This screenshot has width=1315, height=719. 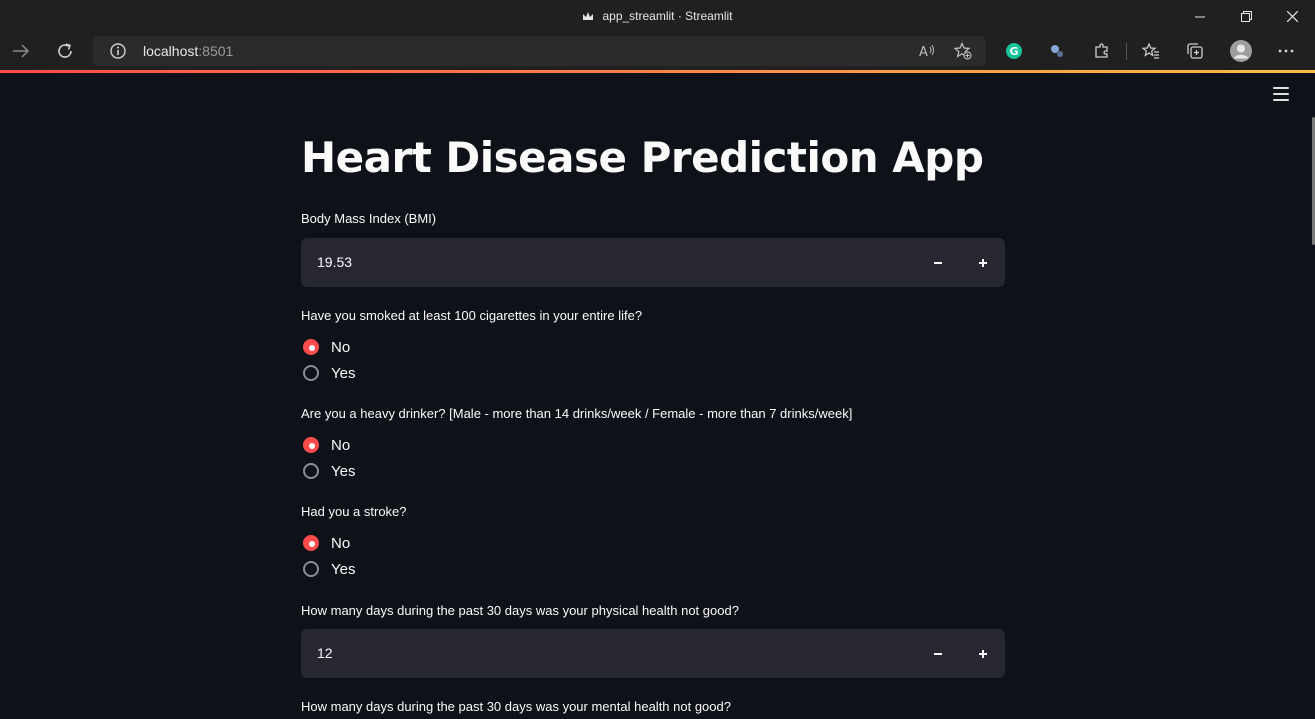 What do you see at coordinates (923, 52) in the screenshot?
I see `svg-text: A` at bounding box center [923, 52].